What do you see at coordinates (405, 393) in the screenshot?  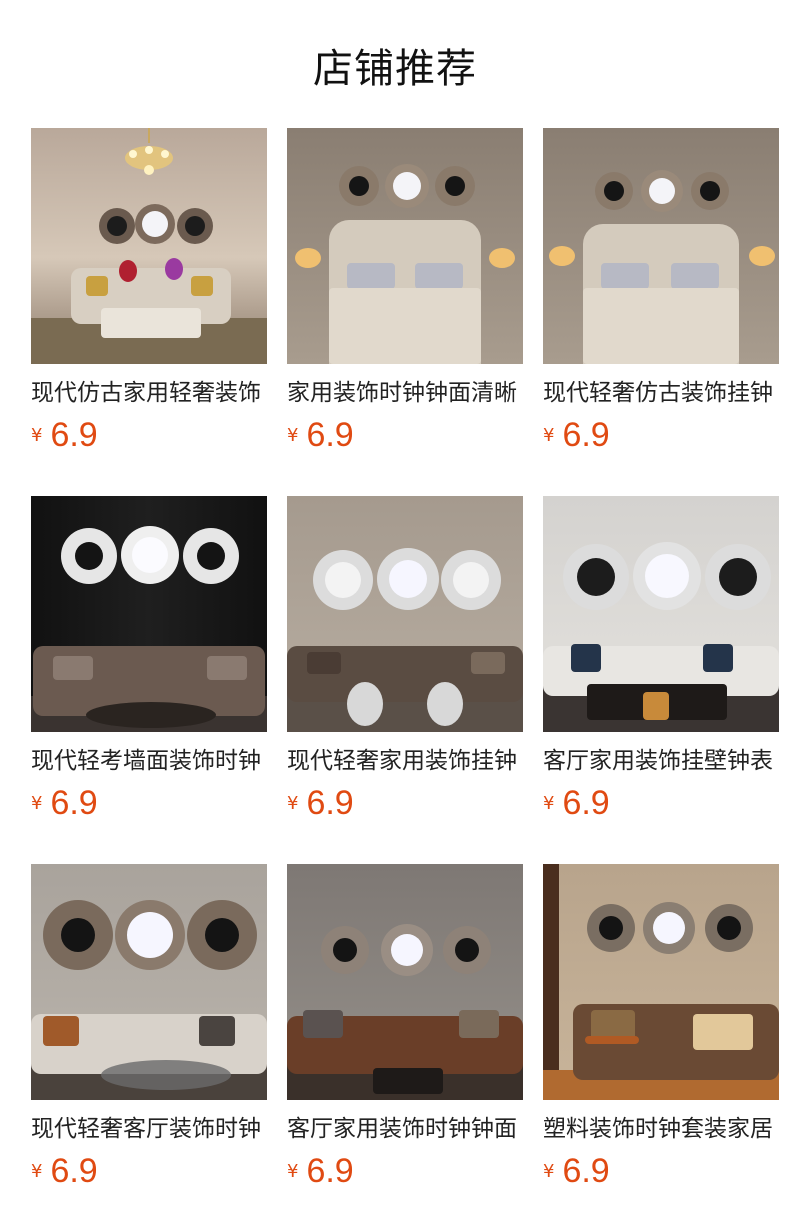 I see `product-name: 家用装饰时钟钟面清晰` at bounding box center [405, 393].